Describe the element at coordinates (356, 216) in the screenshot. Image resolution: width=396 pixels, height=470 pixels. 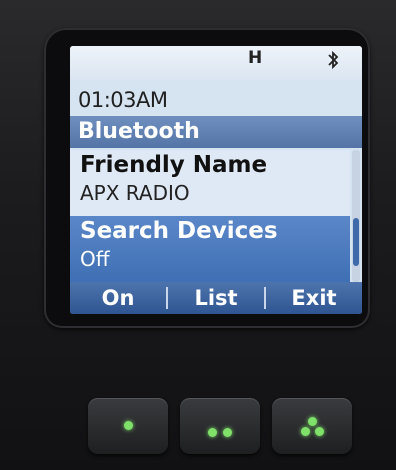
I see `scrollbar` at that location.